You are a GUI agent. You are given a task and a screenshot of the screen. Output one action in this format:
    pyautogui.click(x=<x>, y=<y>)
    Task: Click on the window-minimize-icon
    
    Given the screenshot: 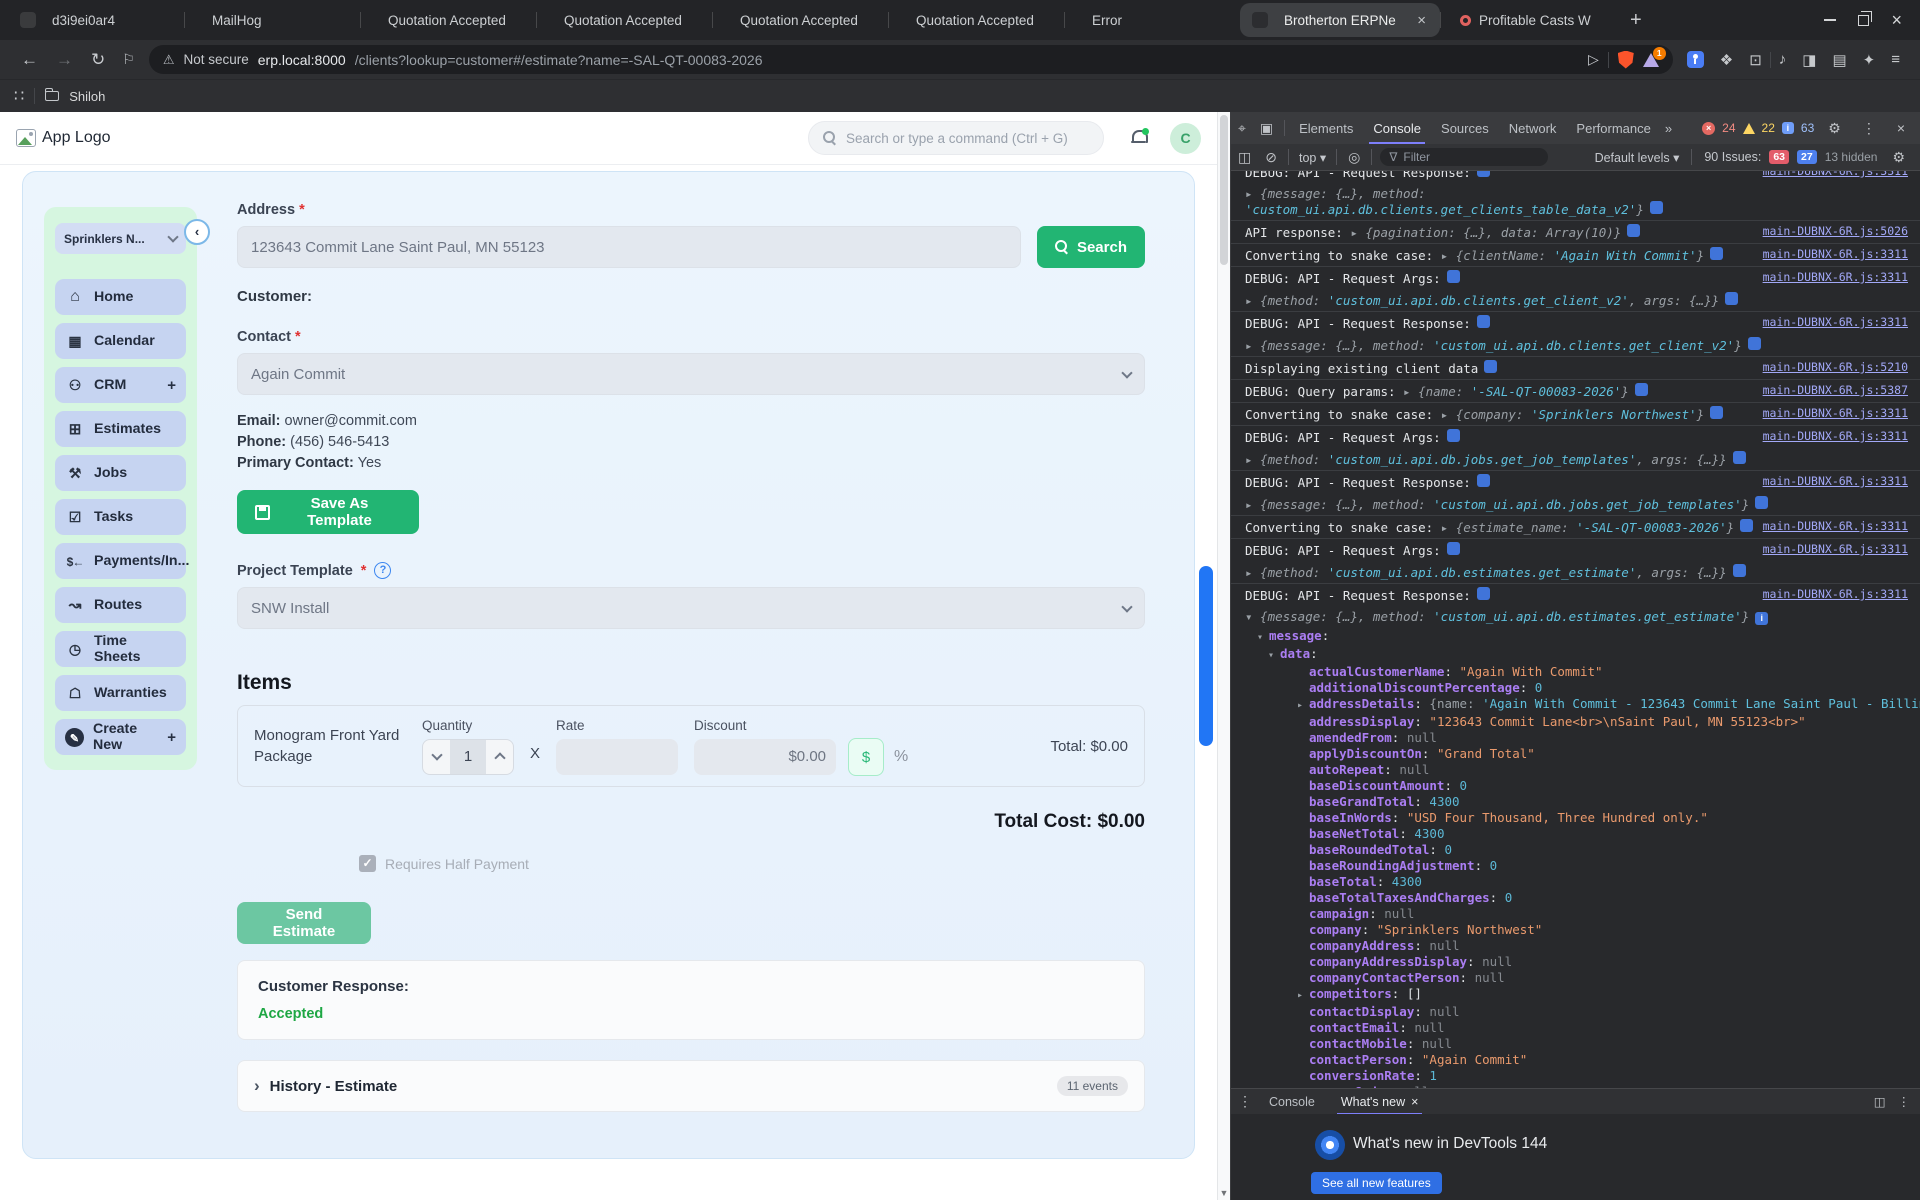 What is the action you would take?
    pyautogui.click(x=1830, y=20)
    